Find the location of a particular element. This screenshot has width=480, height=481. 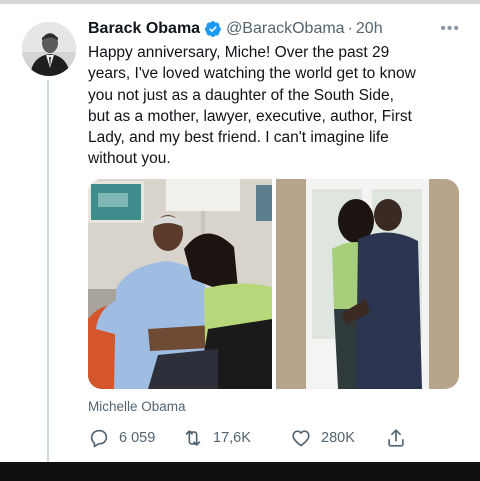

share-icon is located at coordinates (396, 438).